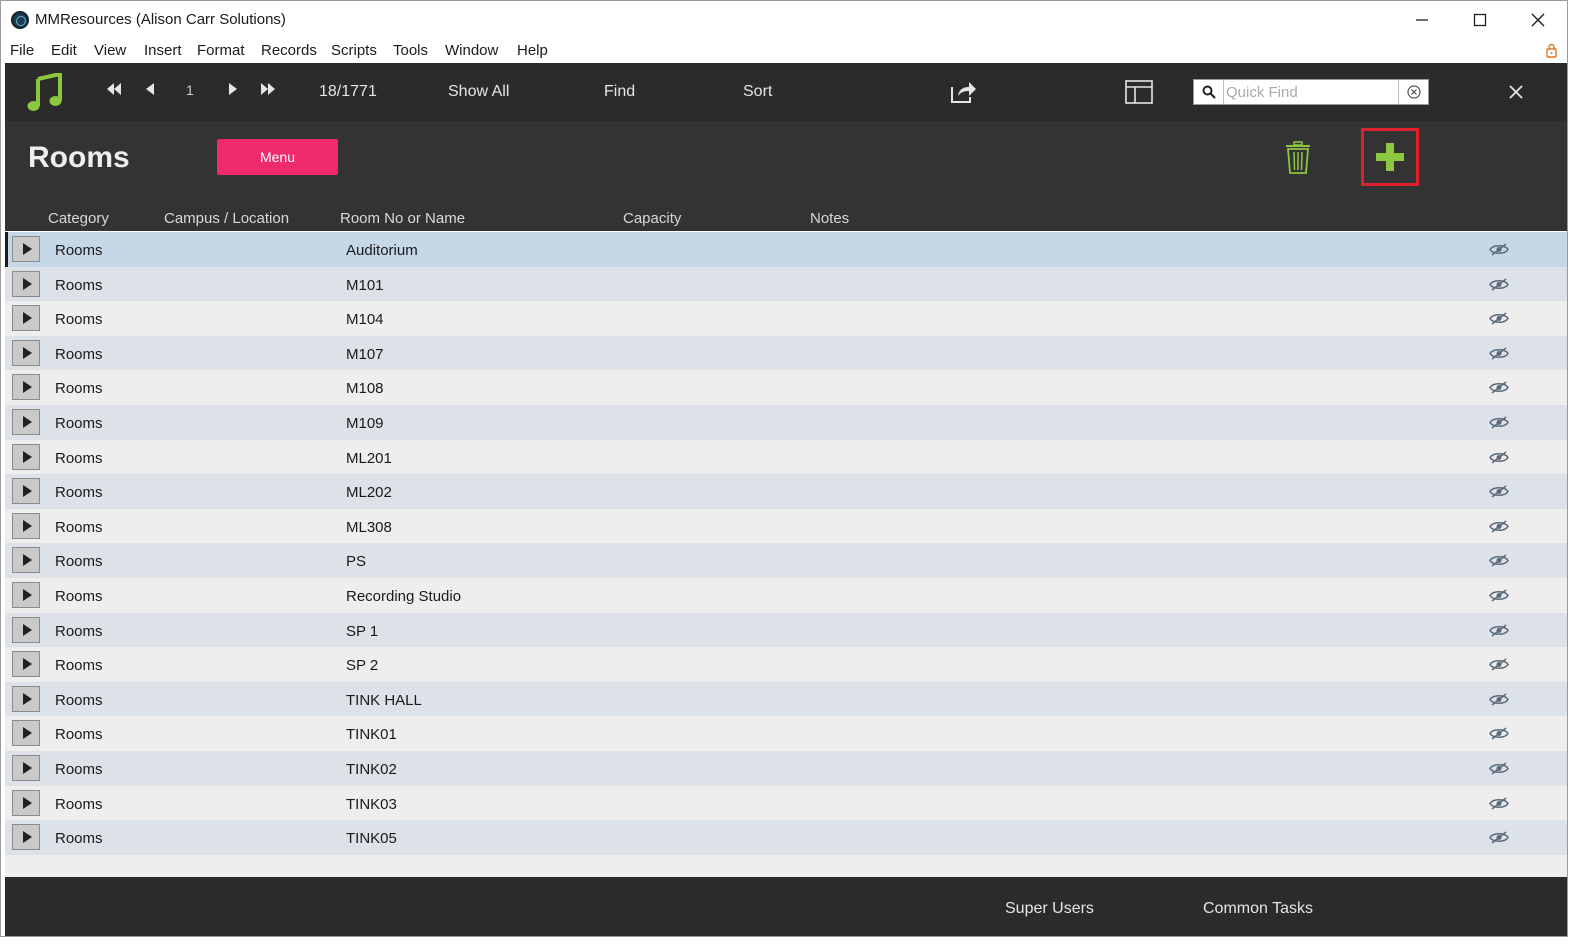 Image resolution: width=1587 pixels, height=947 pixels. I want to click on show-all-button: Show All, so click(478, 92).